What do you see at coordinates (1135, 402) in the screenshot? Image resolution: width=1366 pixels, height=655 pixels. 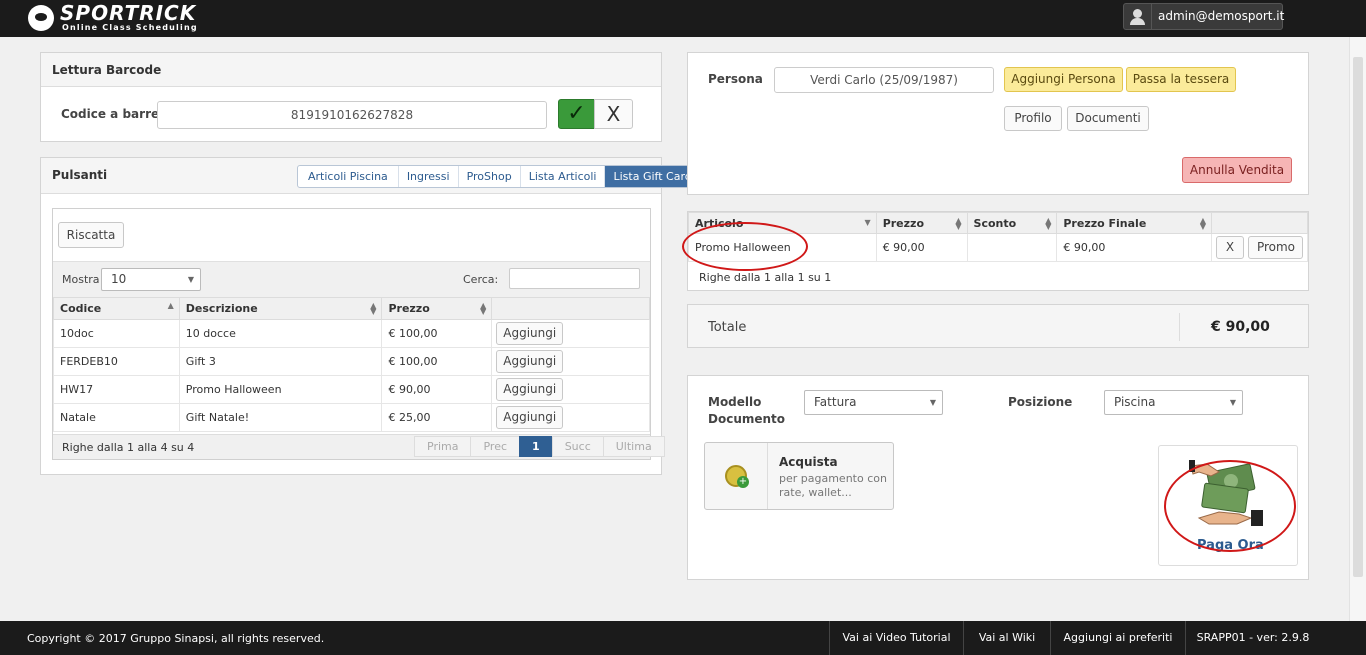 I see `position-value: Piscina` at bounding box center [1135, 402].